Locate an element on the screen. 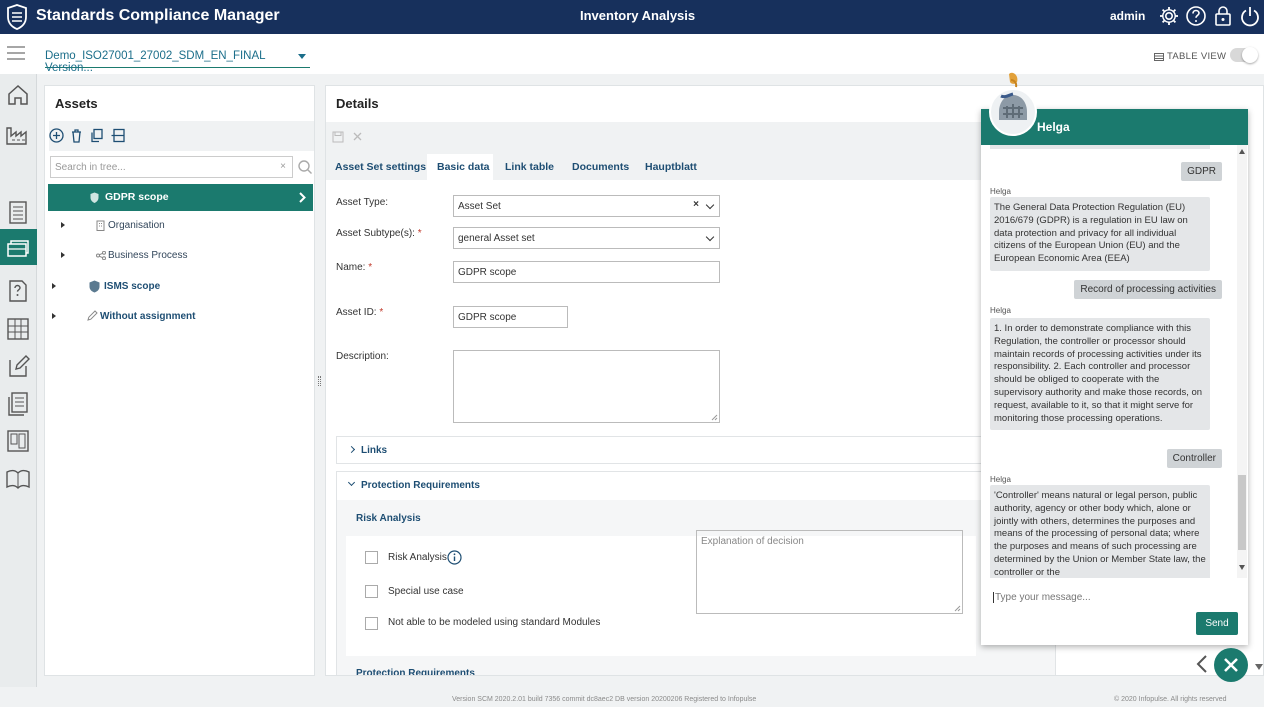  tab-asset-set-settings: Asset Set settings is located at coordinates (380, 167).